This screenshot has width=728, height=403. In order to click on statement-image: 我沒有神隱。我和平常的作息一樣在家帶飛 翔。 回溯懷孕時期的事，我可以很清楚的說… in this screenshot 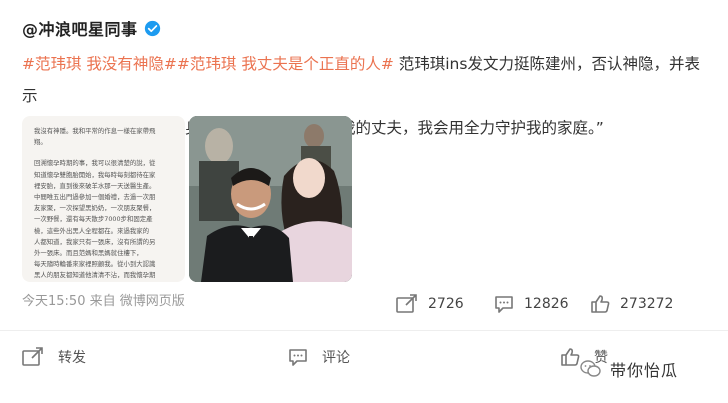, I will do `click(103, 199)`.